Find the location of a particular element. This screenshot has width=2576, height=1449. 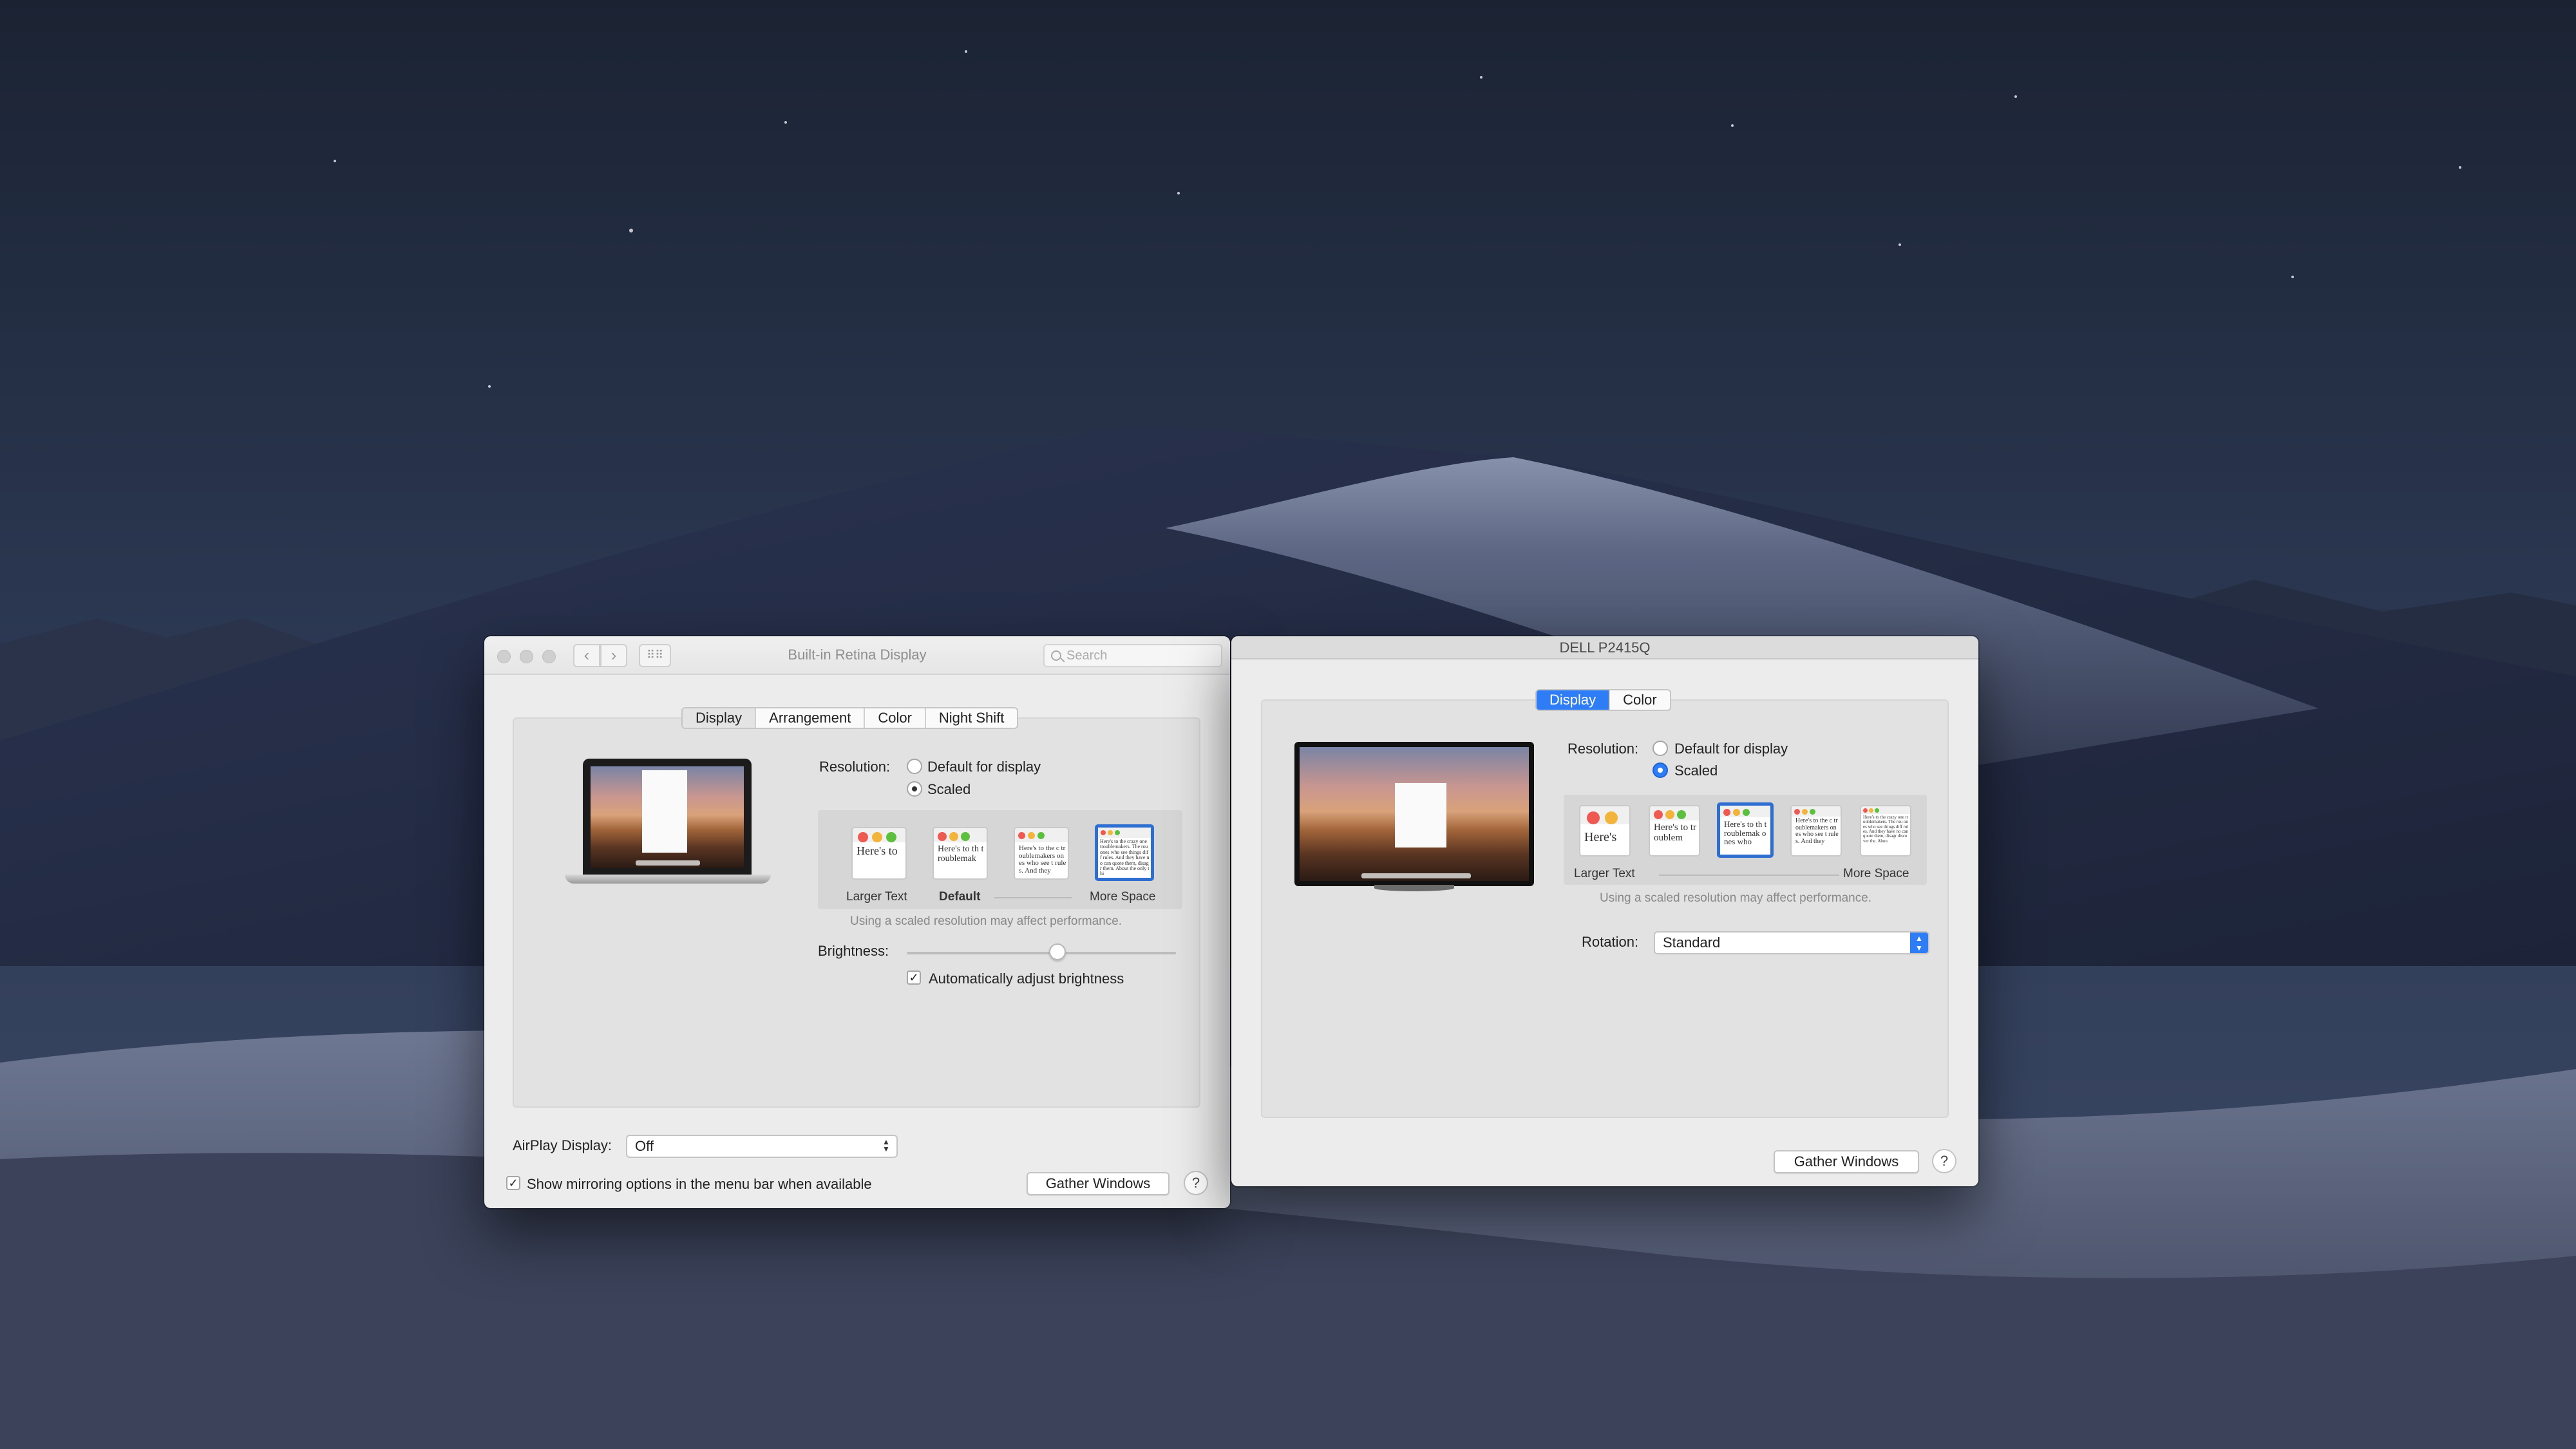

tab-bar: Display Arrangement Color Night Shift is located at coordinates (850, 718).